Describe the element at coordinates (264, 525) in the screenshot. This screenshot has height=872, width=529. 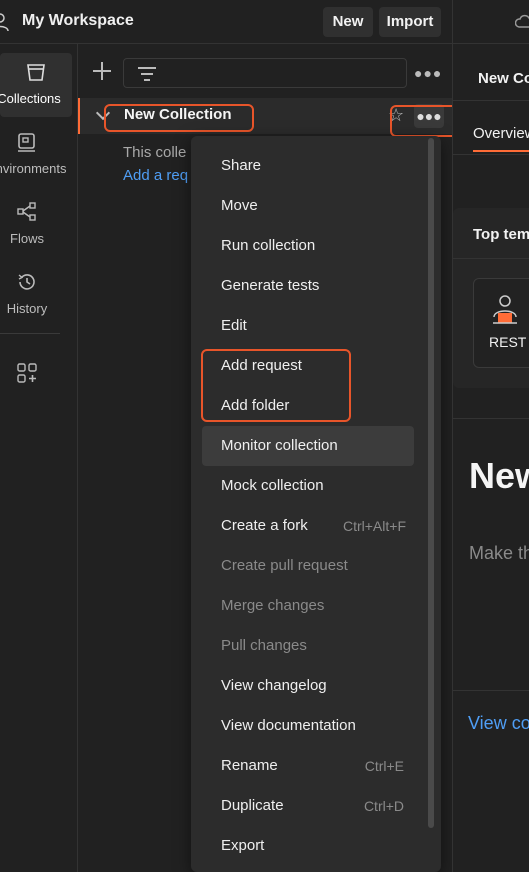
I see `menu-label: Create a fork` at that location.